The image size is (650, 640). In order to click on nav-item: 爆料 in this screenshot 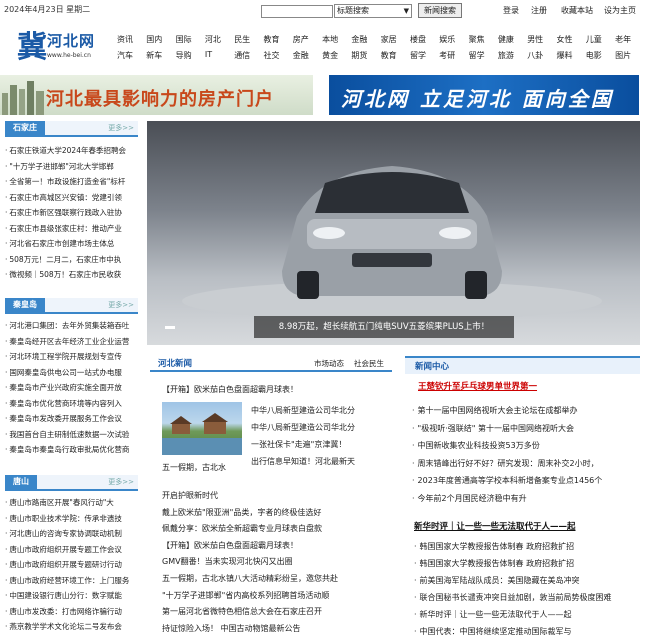, I will do `click(565, 55)`.